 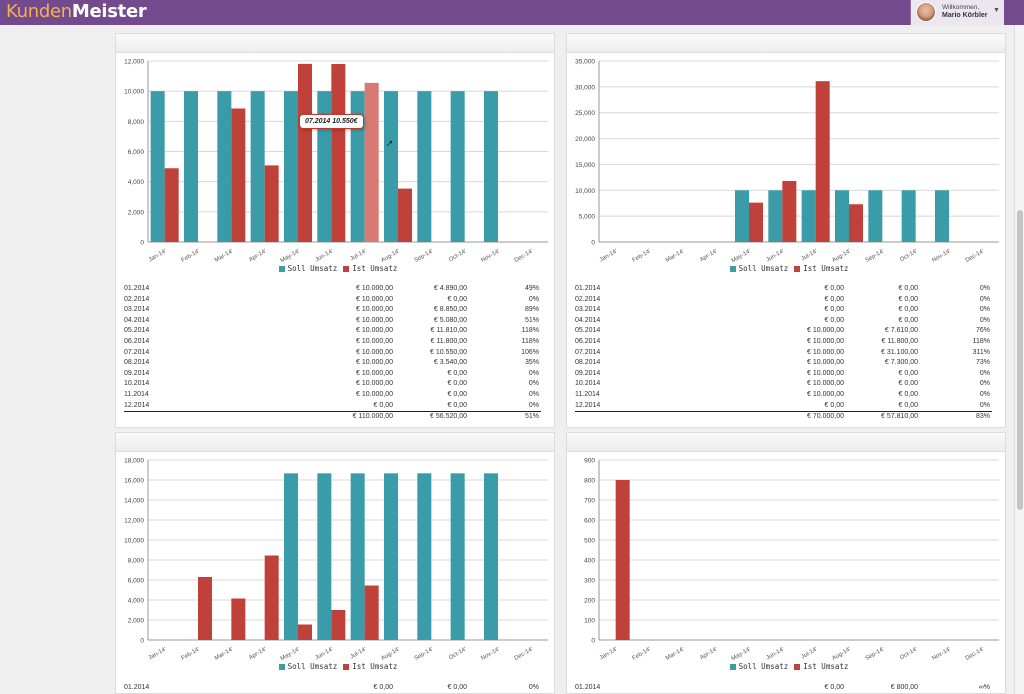 I want to click on table-cell: 08.2014, so click(x=137, y=363).